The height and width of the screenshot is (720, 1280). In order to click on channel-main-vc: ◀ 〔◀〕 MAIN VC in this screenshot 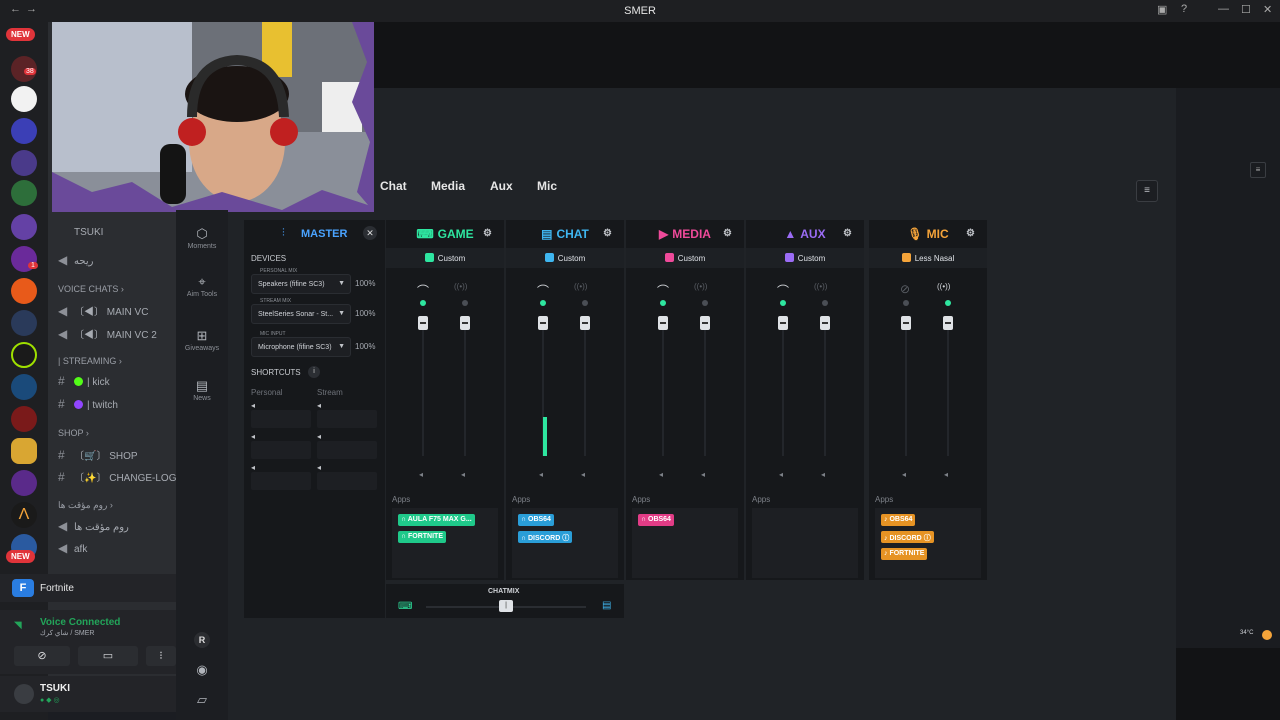, I will do `click(103, 310)`.